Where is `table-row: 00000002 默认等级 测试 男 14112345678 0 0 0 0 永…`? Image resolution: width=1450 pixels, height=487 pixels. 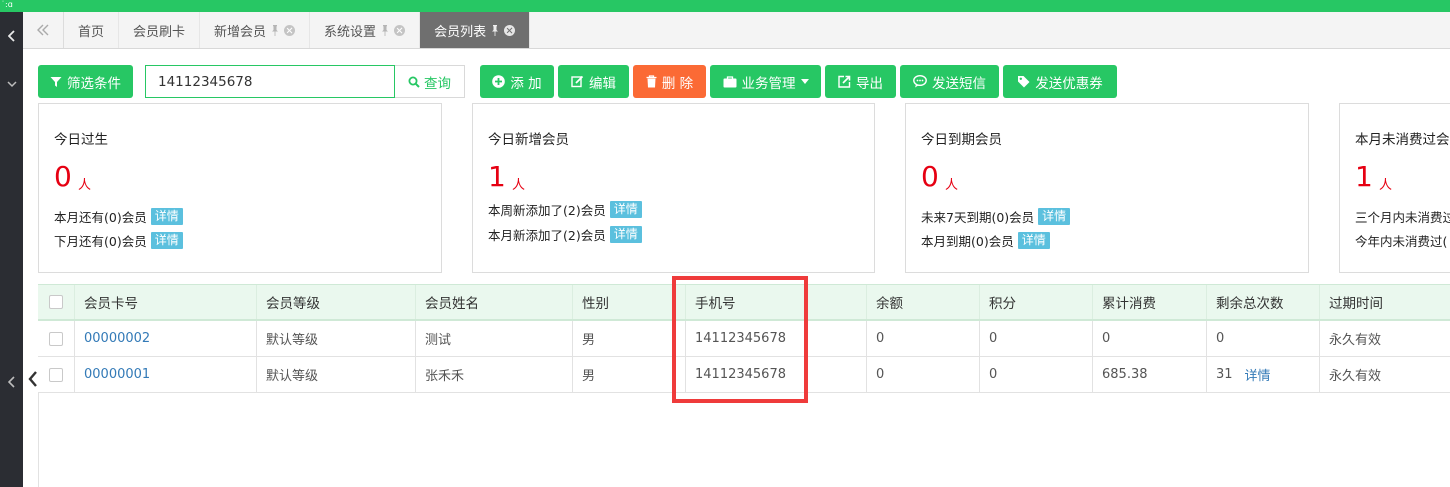 table-row: 00000002 默认等级 测试 男 14112345678 0 0 0 0 永… is located at coordinates (744, 339).